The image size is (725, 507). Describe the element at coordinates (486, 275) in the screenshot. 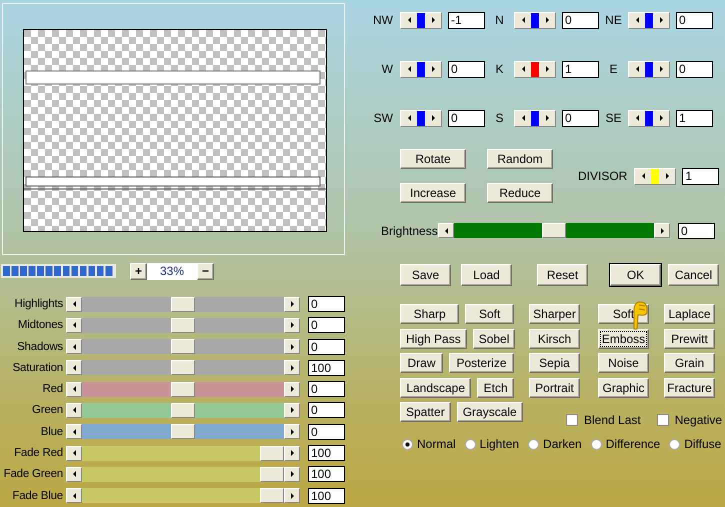

I see `dialog-button: Load` at that location.